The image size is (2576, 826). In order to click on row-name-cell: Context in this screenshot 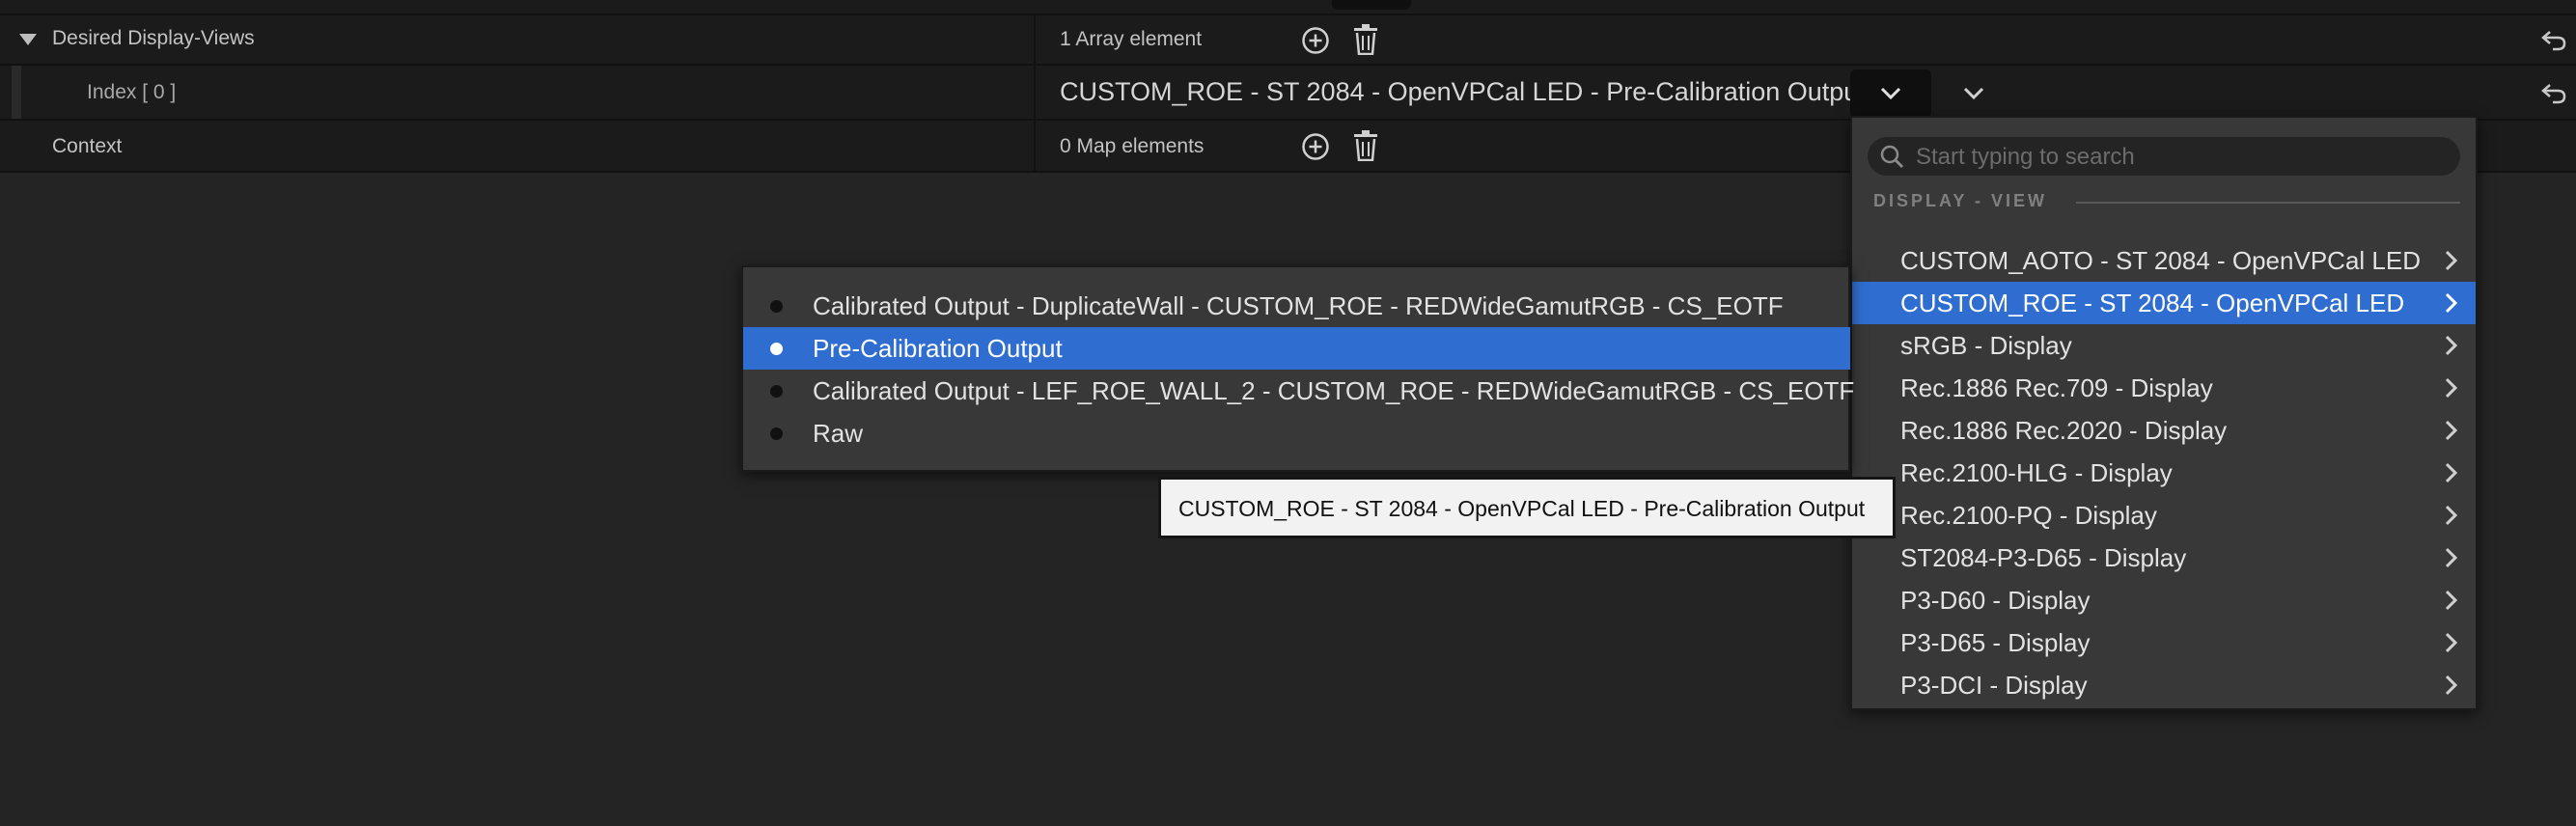, I will do `click(518, 146)`.